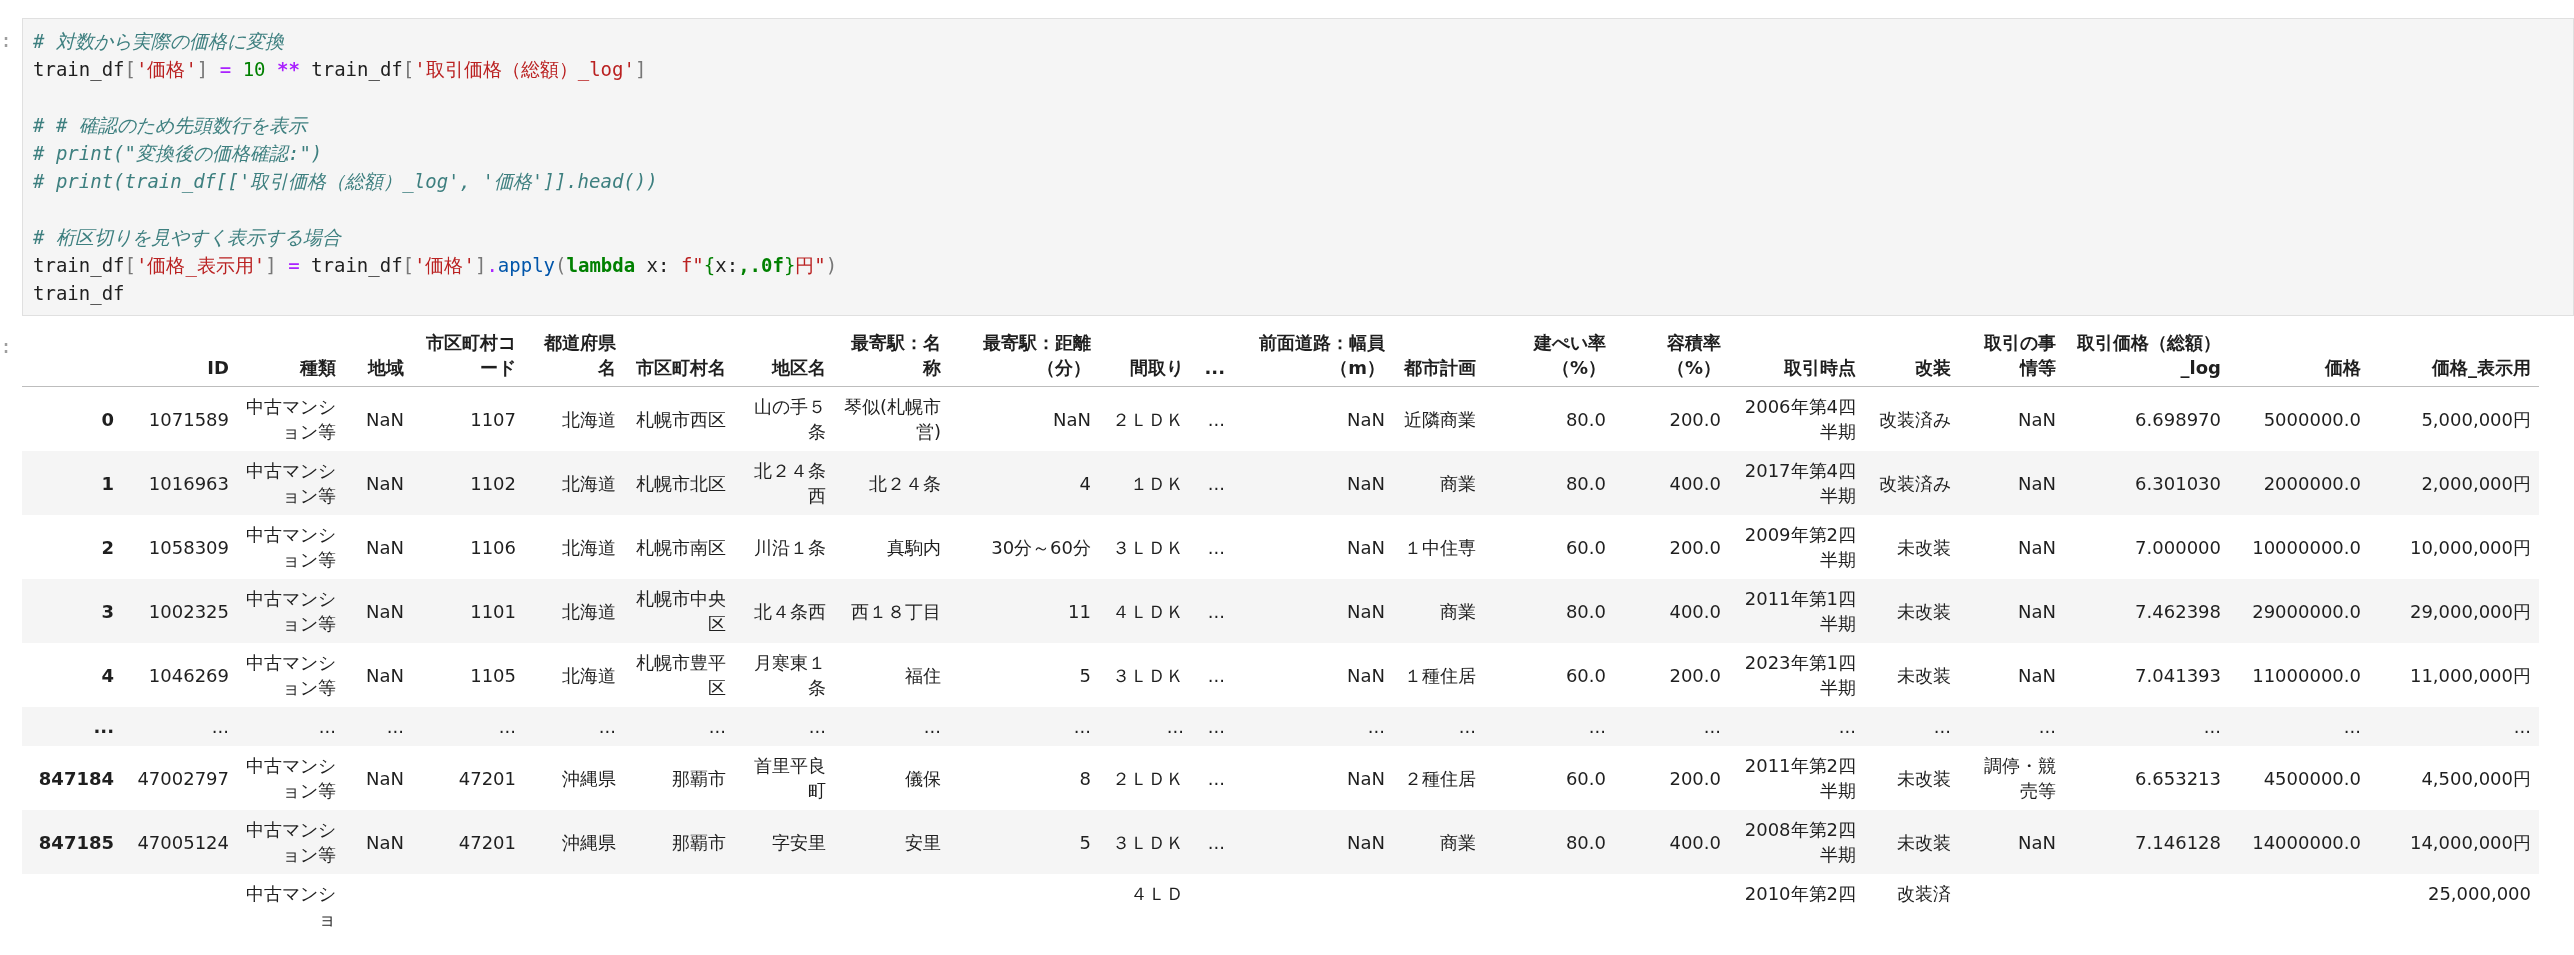 This screenshot has height=955, width=2574. What do you see at coordinates (2299, 842) in the screenshot?
I see `table-cell: 14000000.0` at bounding box center [2299, 842].